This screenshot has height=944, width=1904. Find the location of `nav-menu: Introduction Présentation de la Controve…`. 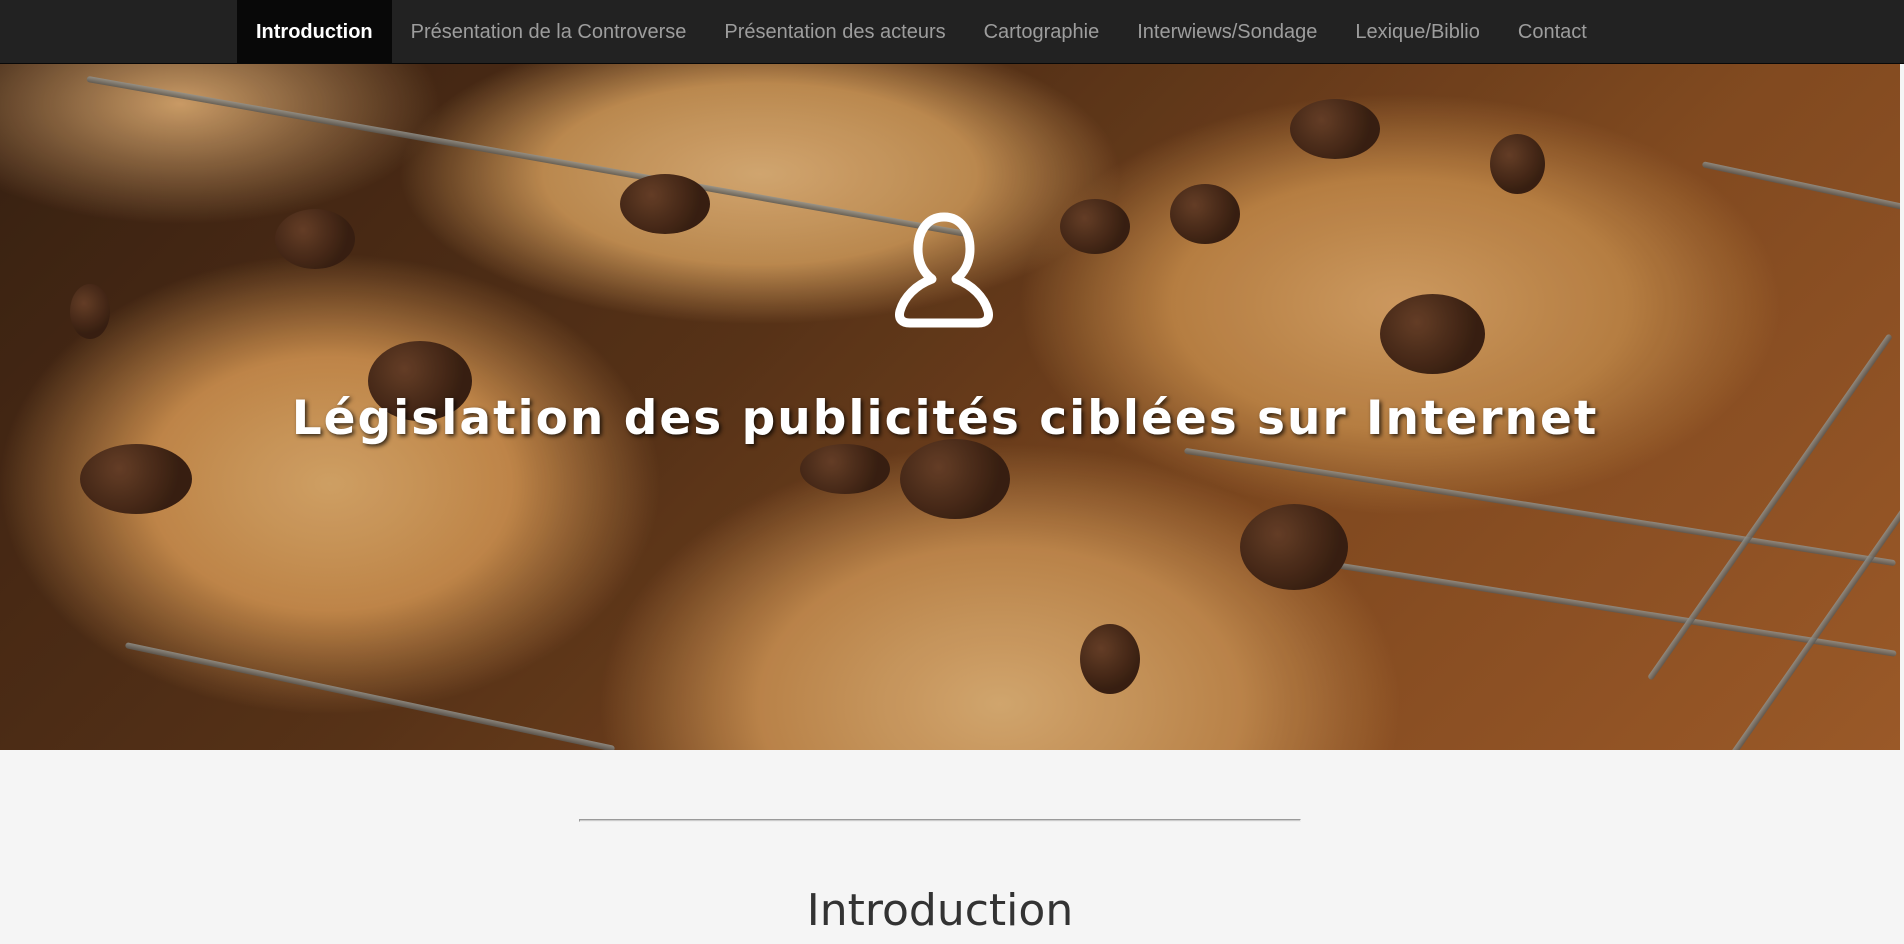

nav-menu: Introduction Présentation de la Controve… is located at coordinates (921, 32).